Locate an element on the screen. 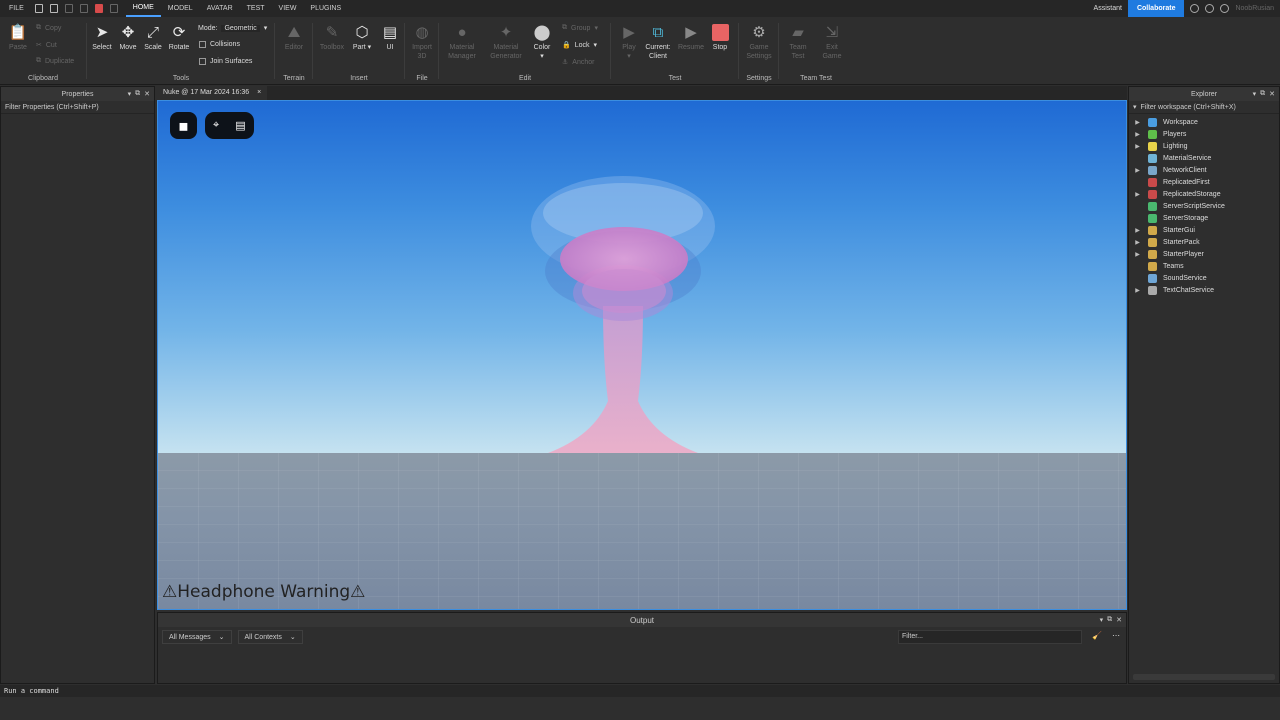 The width and height of the screenshot is (1280, 720). material-generator-button: ✦ Material Generator is located at coordinates (506, 42).